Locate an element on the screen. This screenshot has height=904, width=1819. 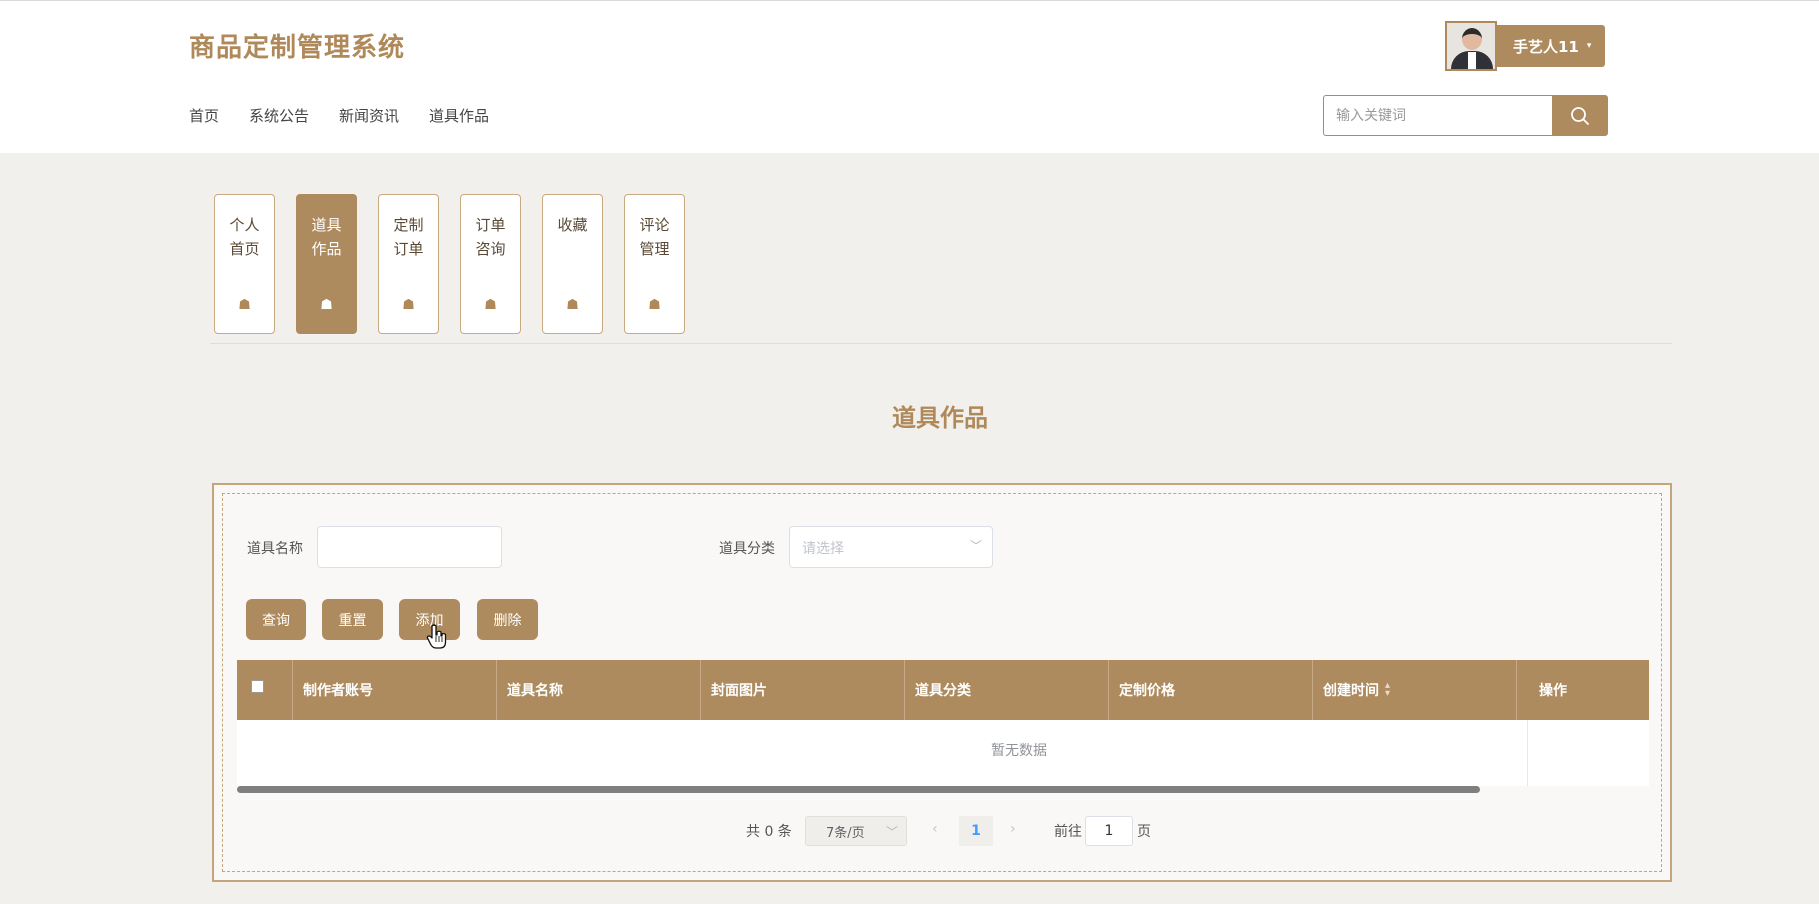
user-dropdown-button: 手艺人11 ▾ is located at coordinates (1551, 46).